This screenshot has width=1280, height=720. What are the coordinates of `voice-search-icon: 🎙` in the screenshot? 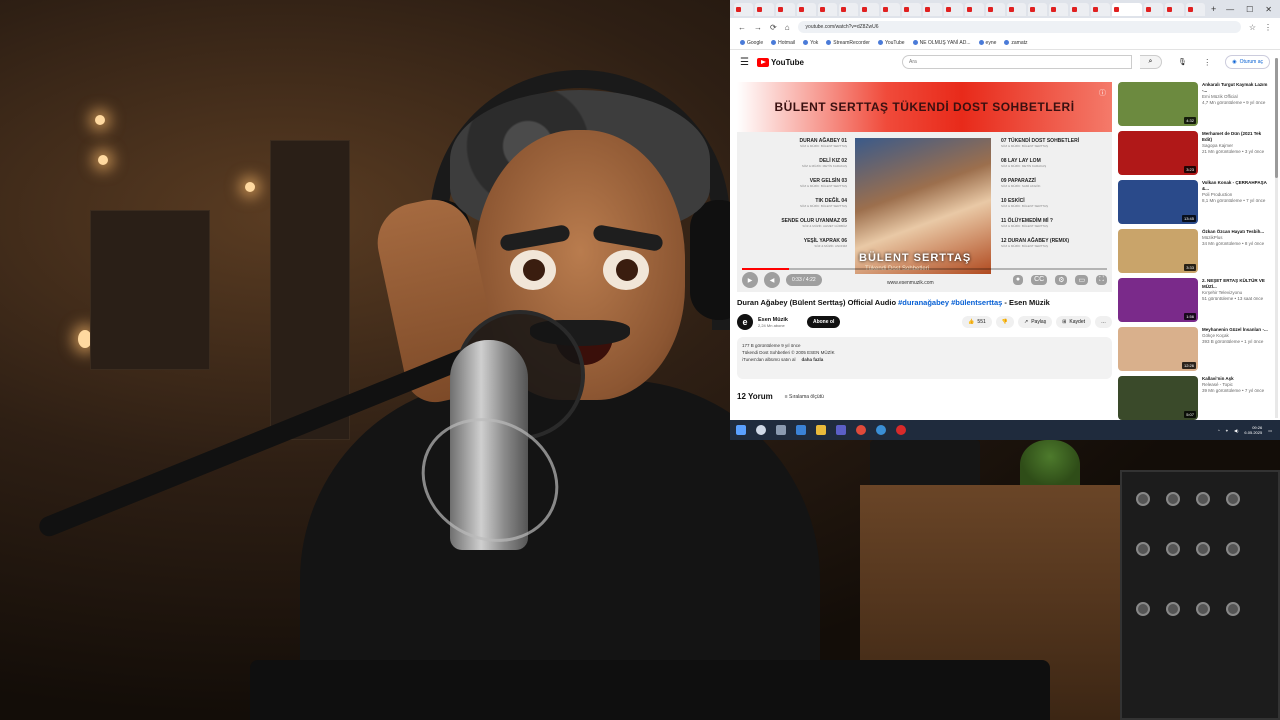 It's located at (1182, 62).